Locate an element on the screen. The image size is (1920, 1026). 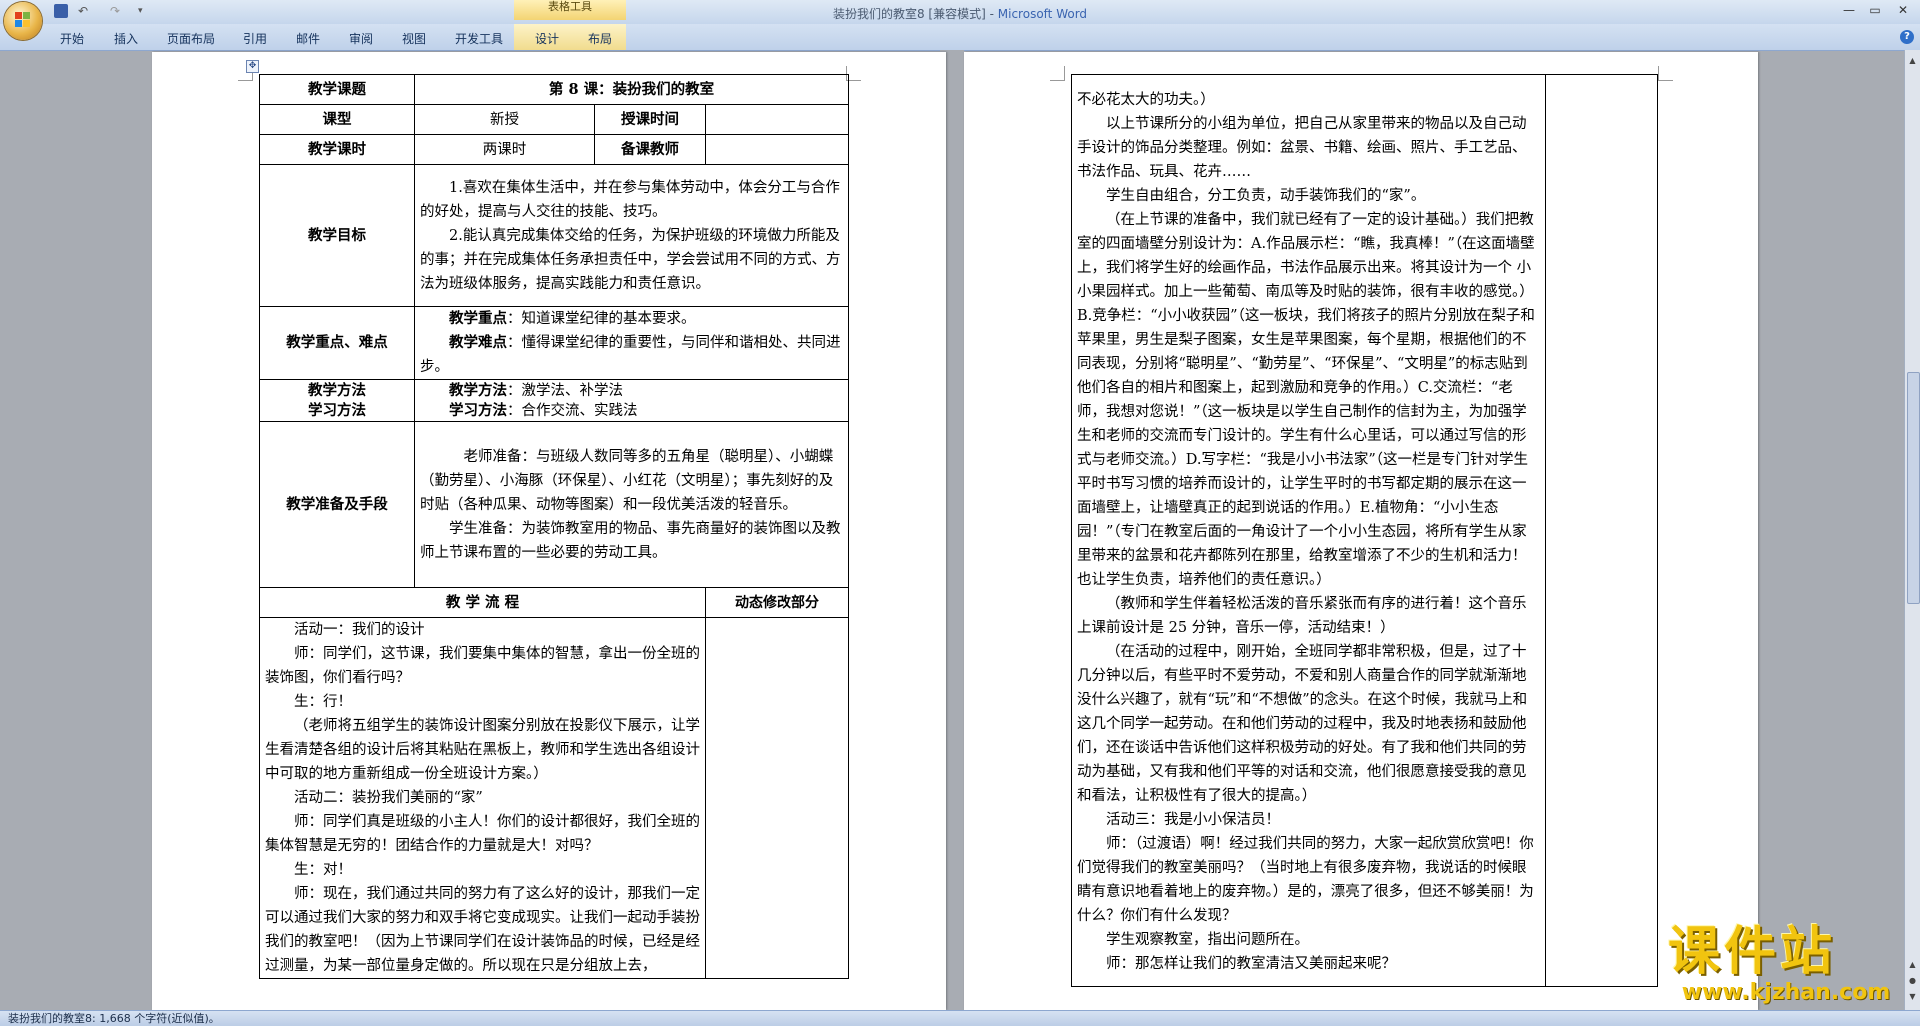
tab-mailings: 邮件 is located at coordinates (308, 38).